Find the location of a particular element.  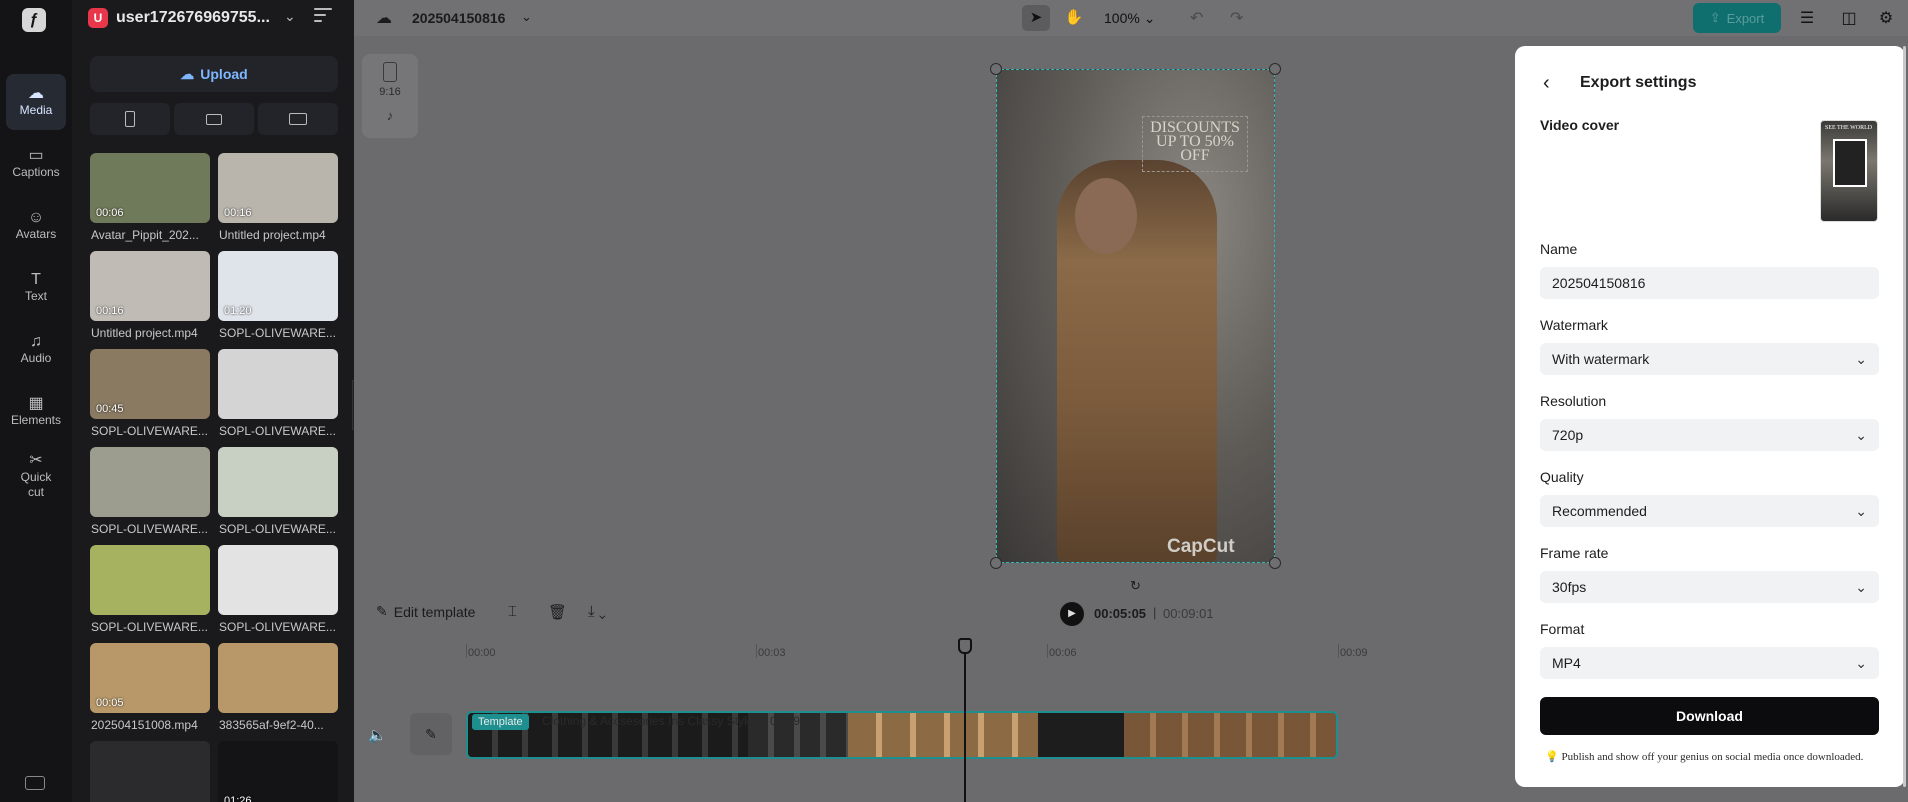

media-thumbnail: 01:26 is located at coordinates (278, 771).